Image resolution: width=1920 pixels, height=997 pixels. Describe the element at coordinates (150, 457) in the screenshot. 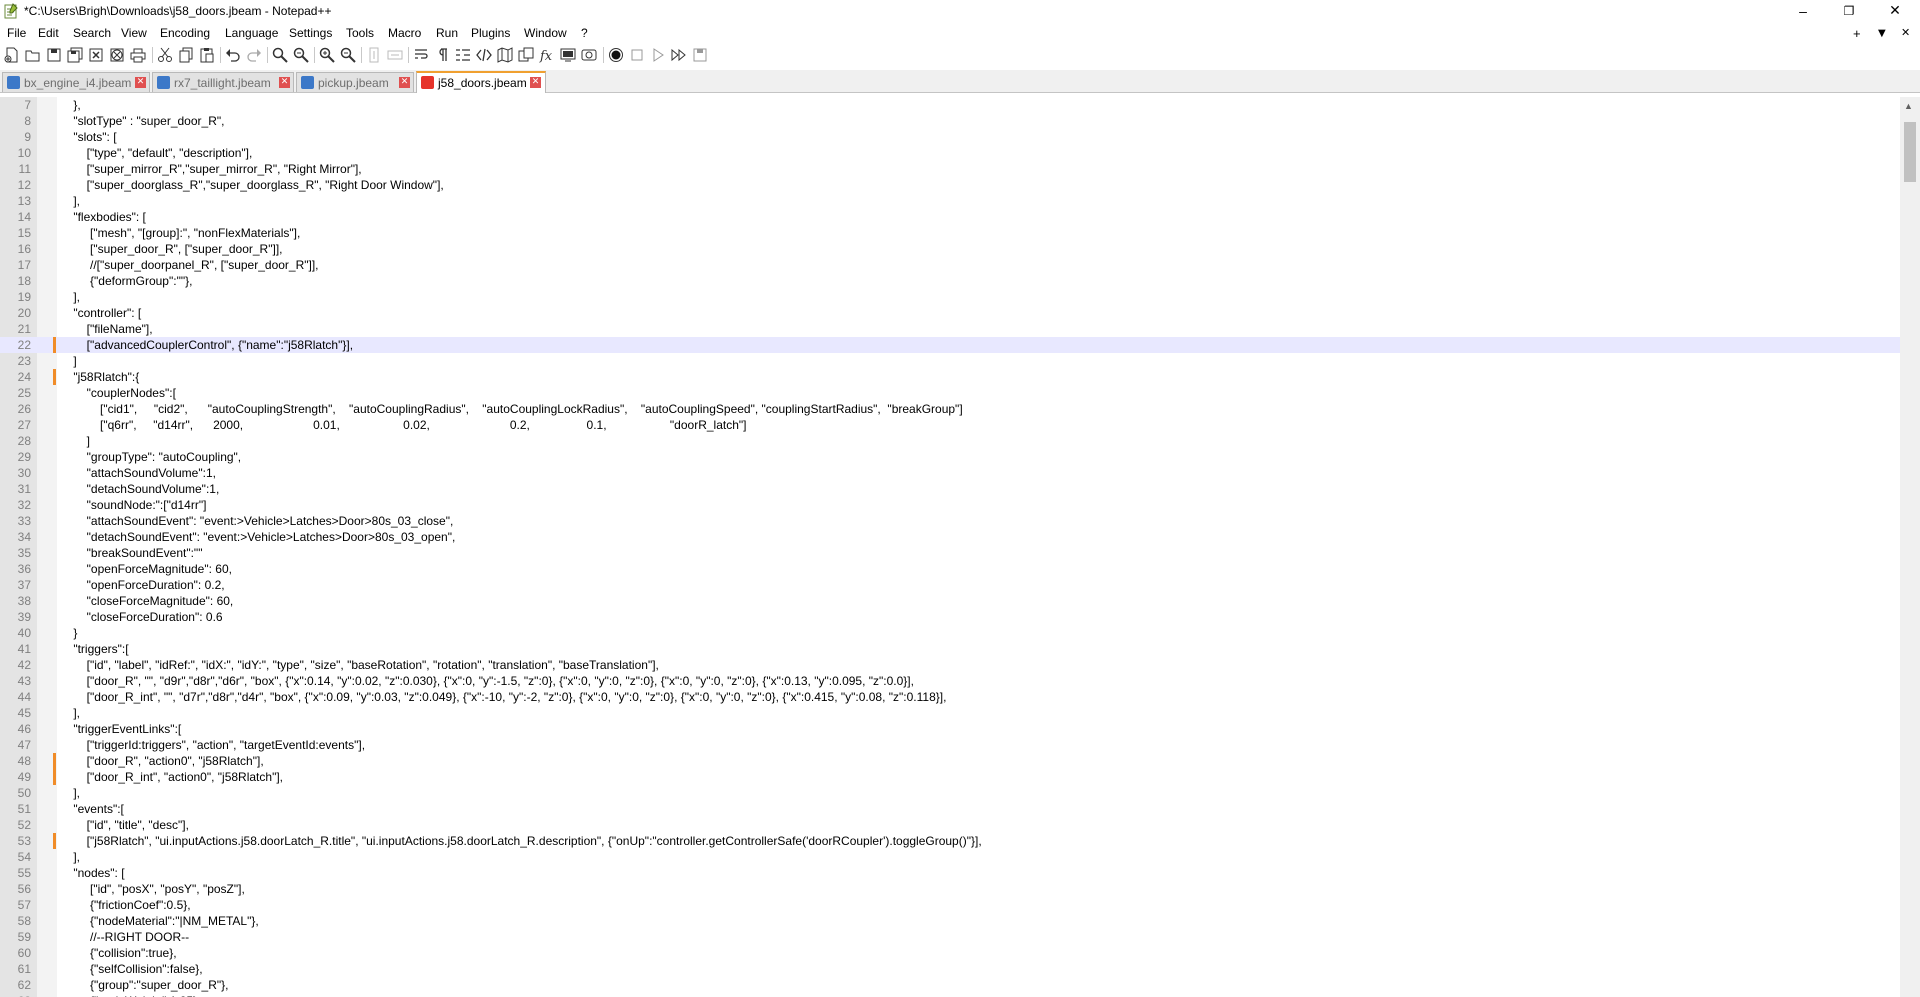

I see `code-text: "groupType": "autoCoupling",` at that location.